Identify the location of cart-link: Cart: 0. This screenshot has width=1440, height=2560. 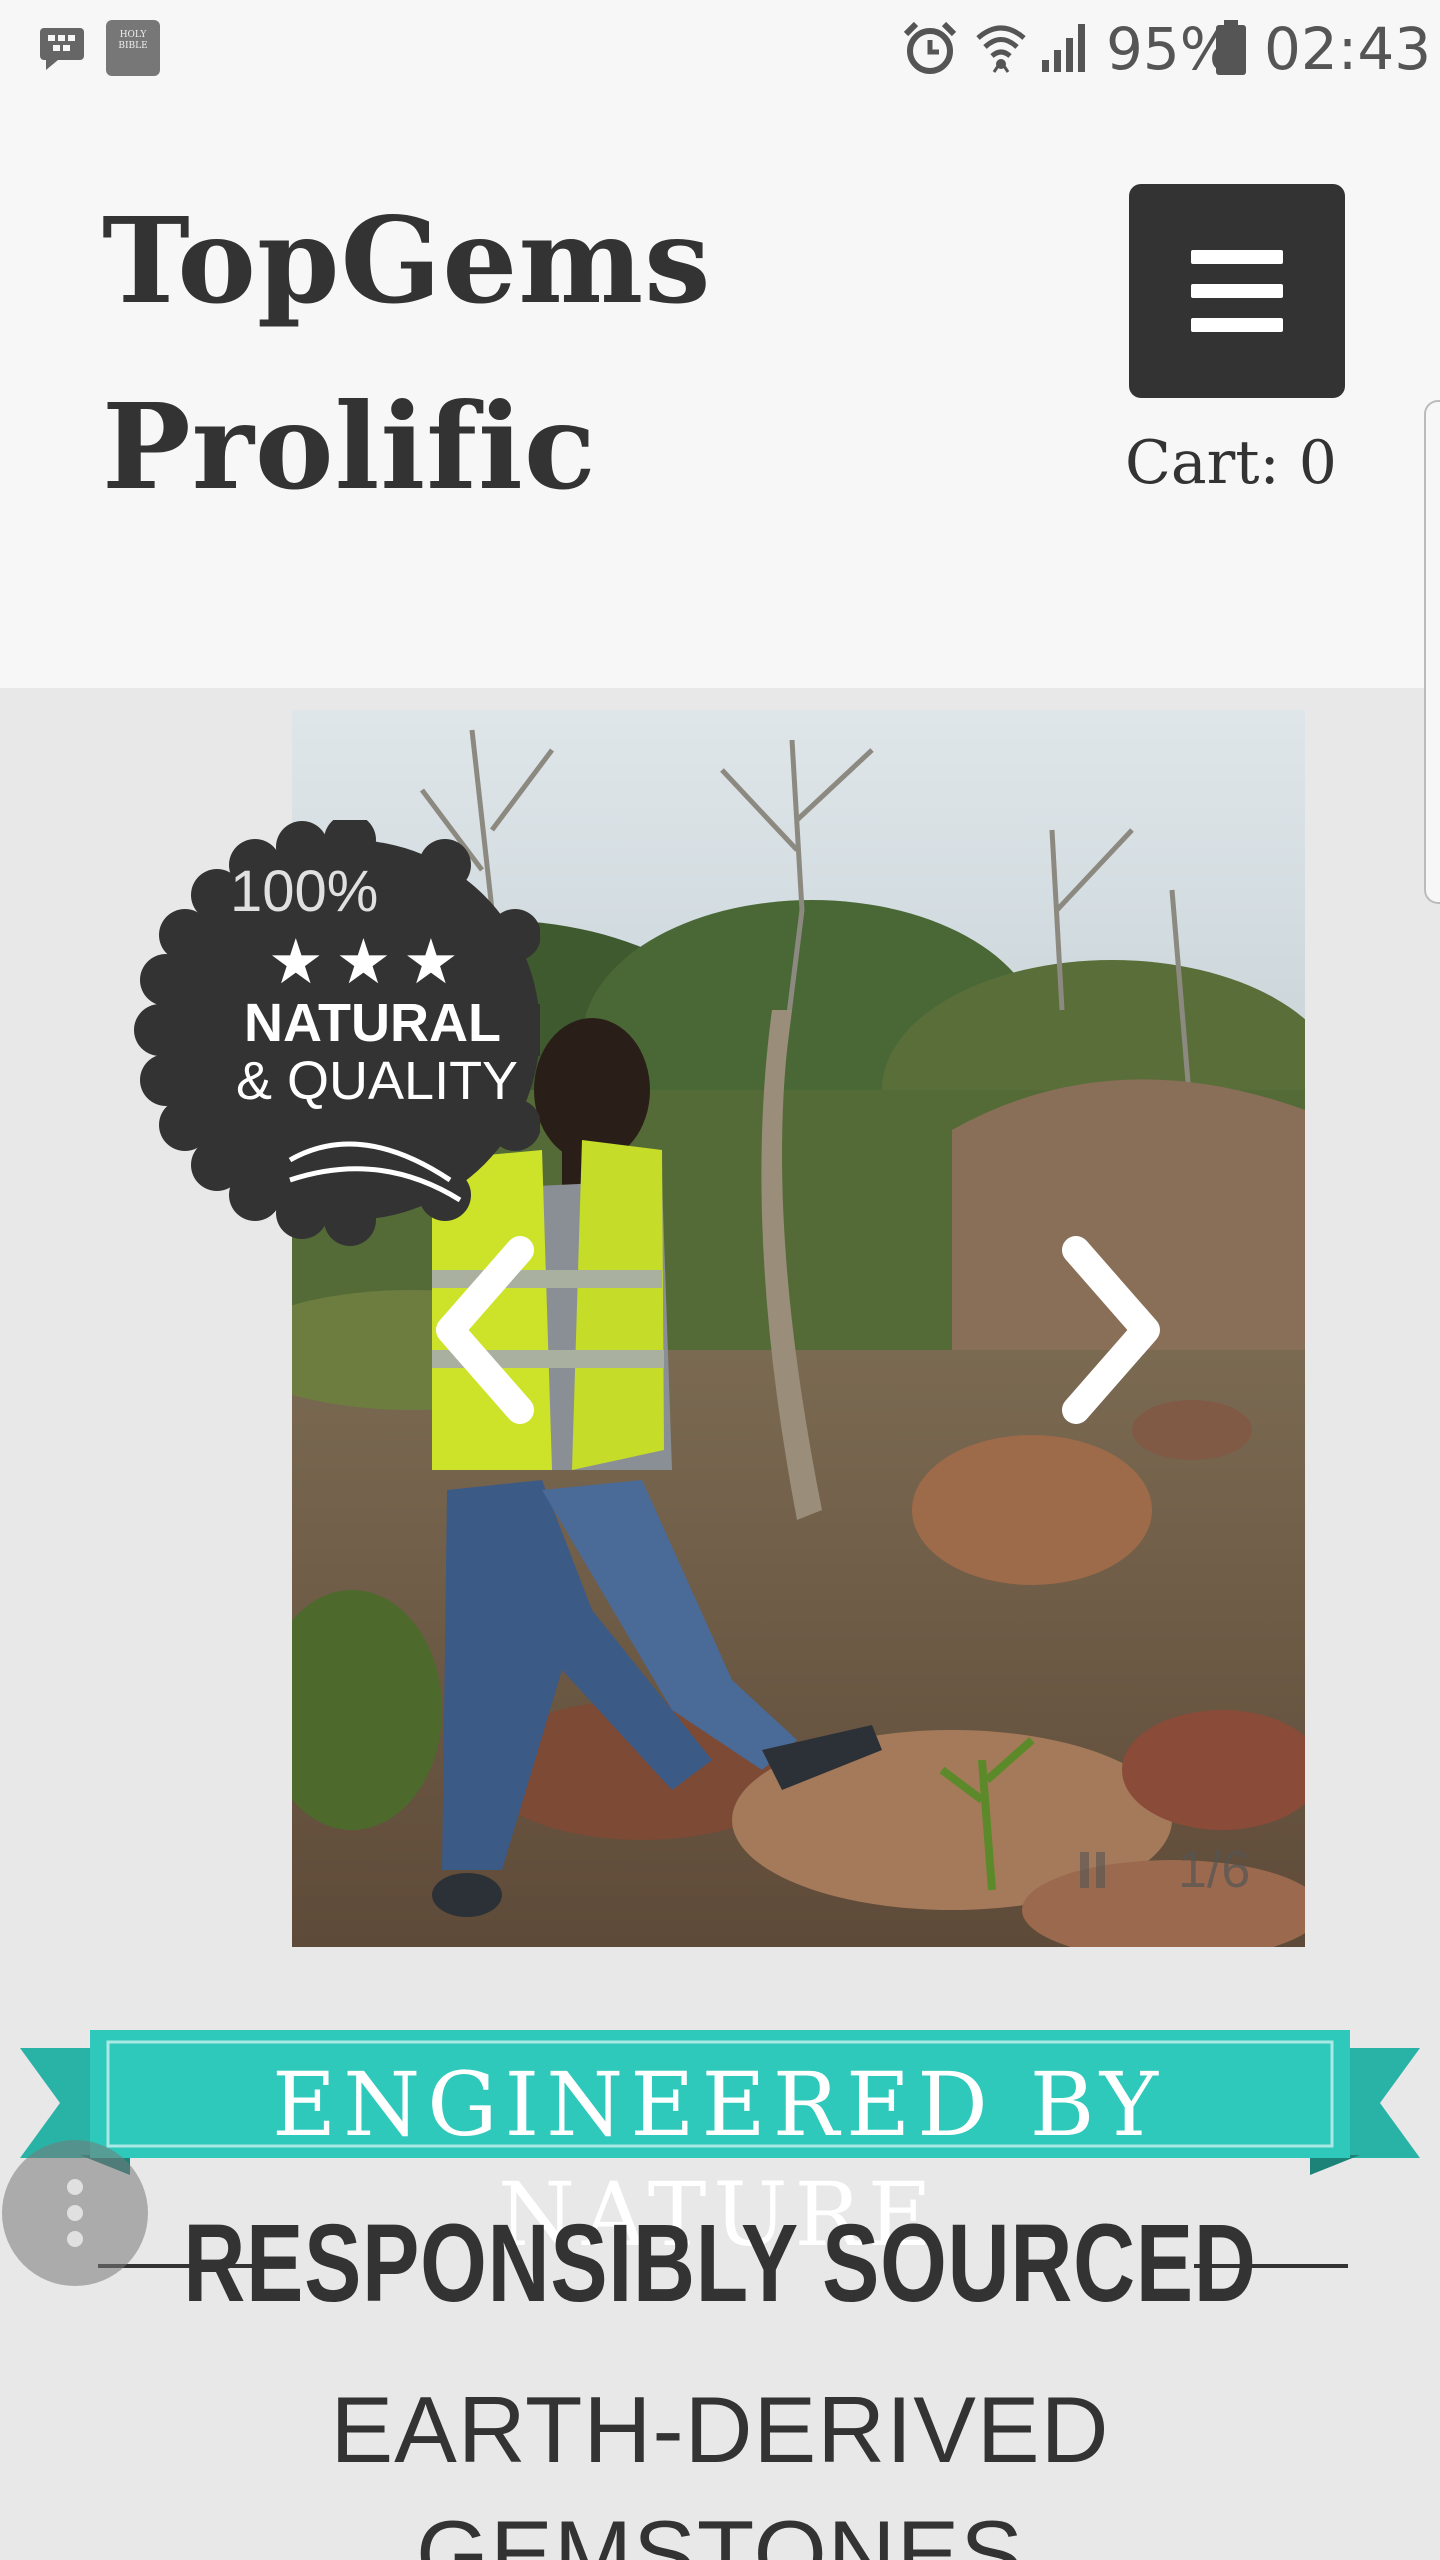
(1231, 463).